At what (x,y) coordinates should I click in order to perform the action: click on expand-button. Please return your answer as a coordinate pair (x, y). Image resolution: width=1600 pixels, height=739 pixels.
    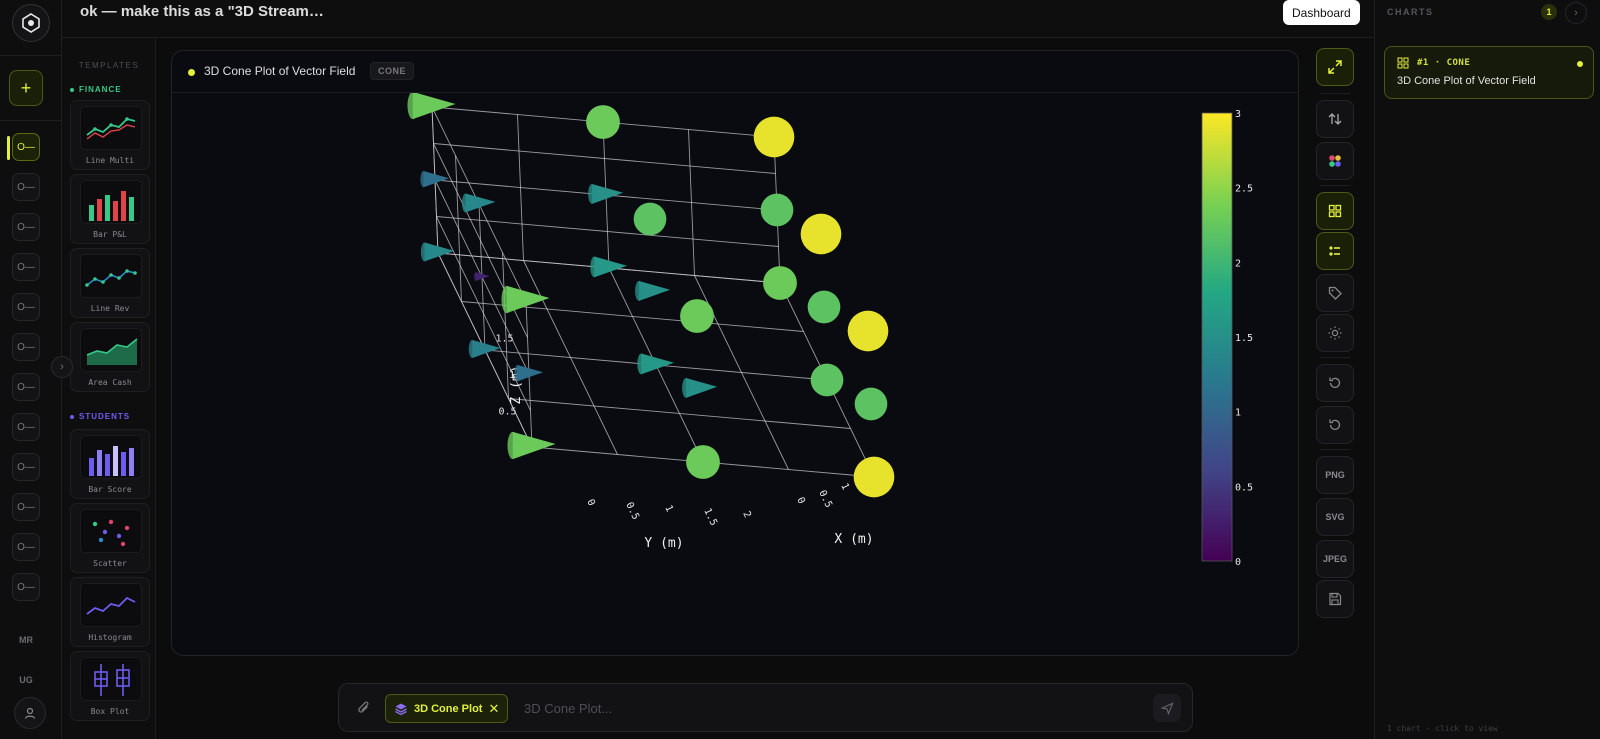
    Looking at the image, I should click on (1335, 67).